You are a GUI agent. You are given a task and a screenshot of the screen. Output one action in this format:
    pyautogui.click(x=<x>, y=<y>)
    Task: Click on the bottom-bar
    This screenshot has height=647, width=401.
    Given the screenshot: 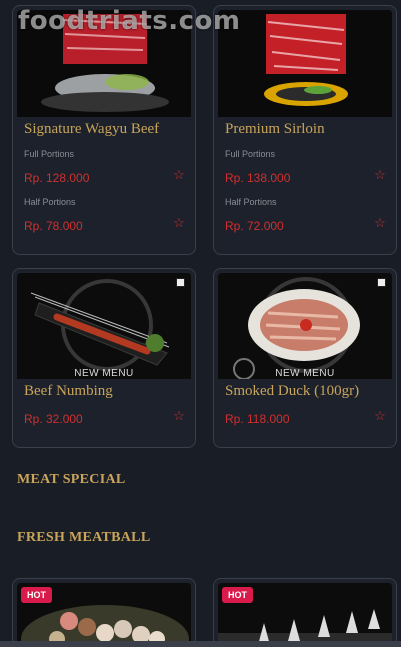 What is the action you would take?
    pyautogui.click(x=200, y=644)
    